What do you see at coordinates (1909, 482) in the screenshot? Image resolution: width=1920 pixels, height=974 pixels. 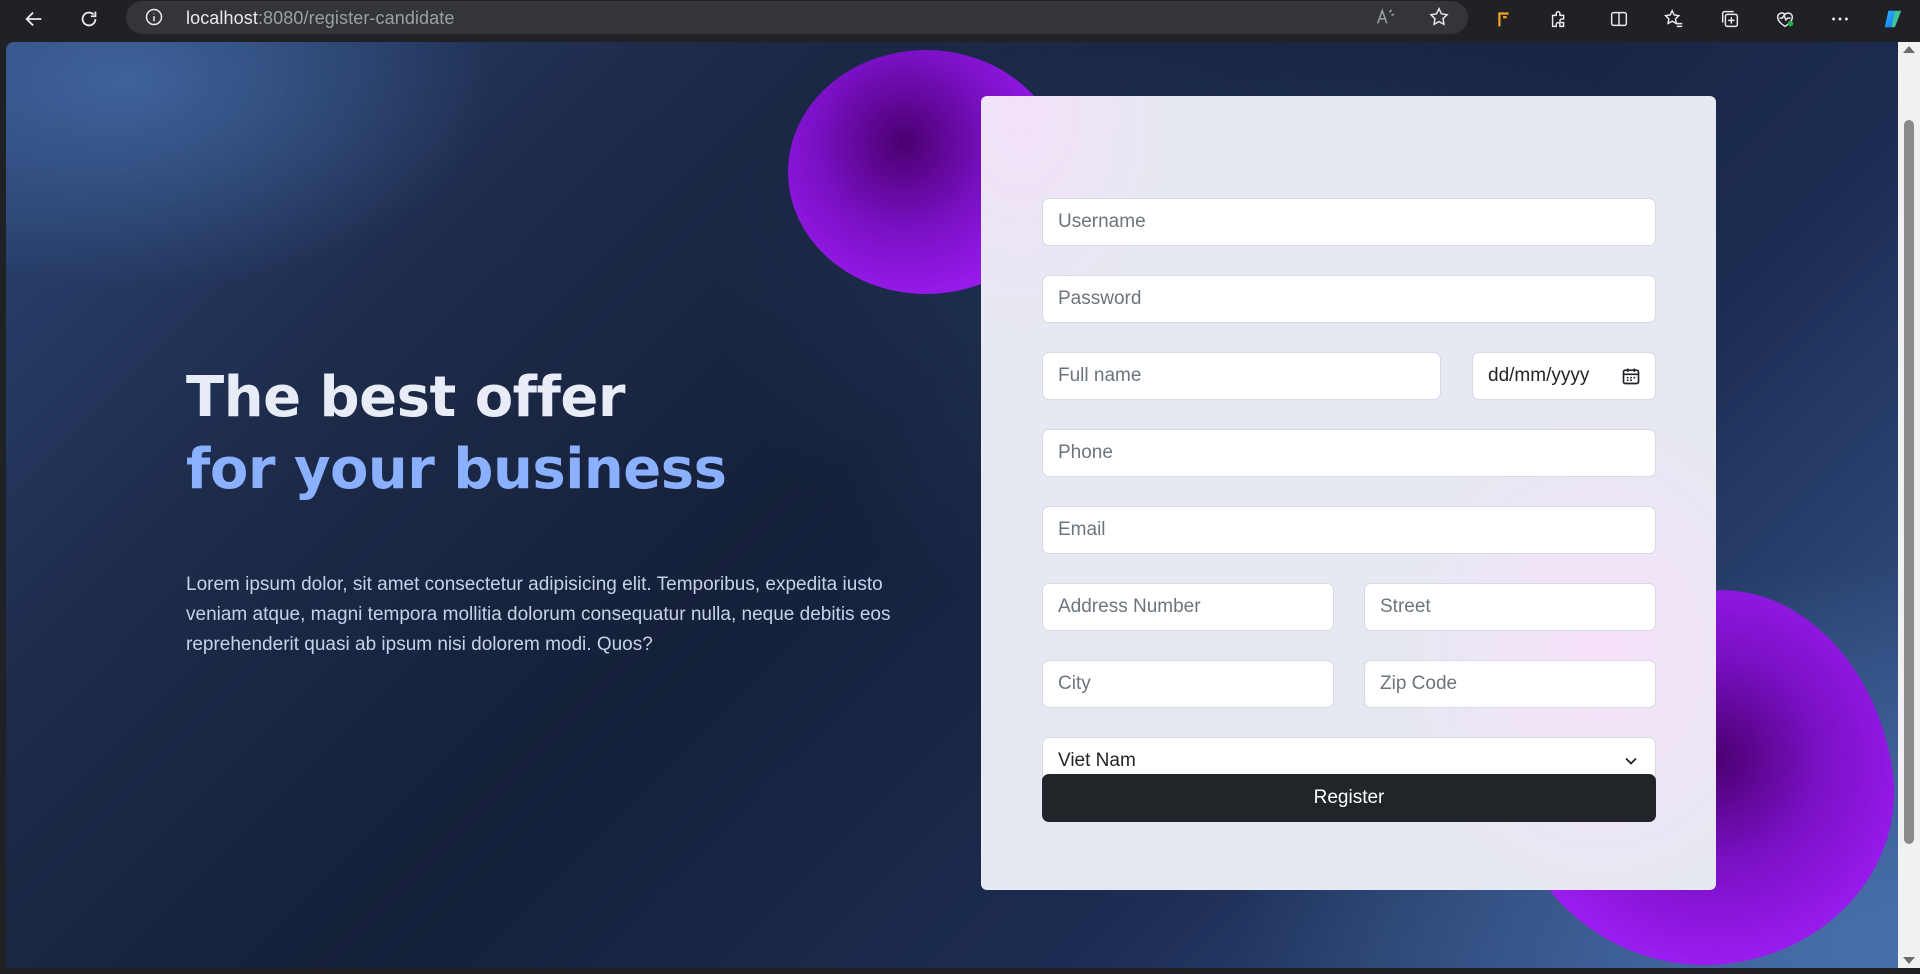 I see `scrollbar-thumb` at bounding box center [1909, 482].